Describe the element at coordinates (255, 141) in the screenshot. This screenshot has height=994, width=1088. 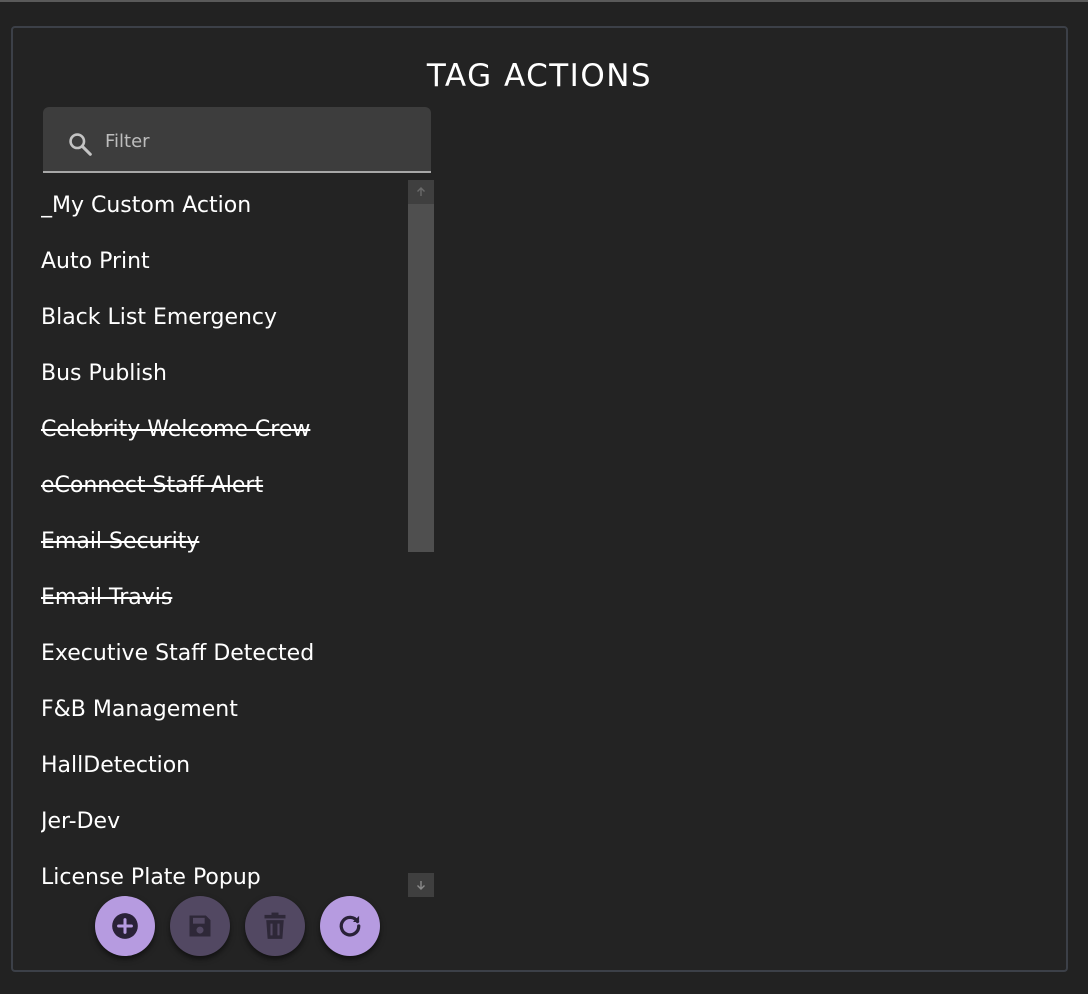
I see `filter-input` at that location.